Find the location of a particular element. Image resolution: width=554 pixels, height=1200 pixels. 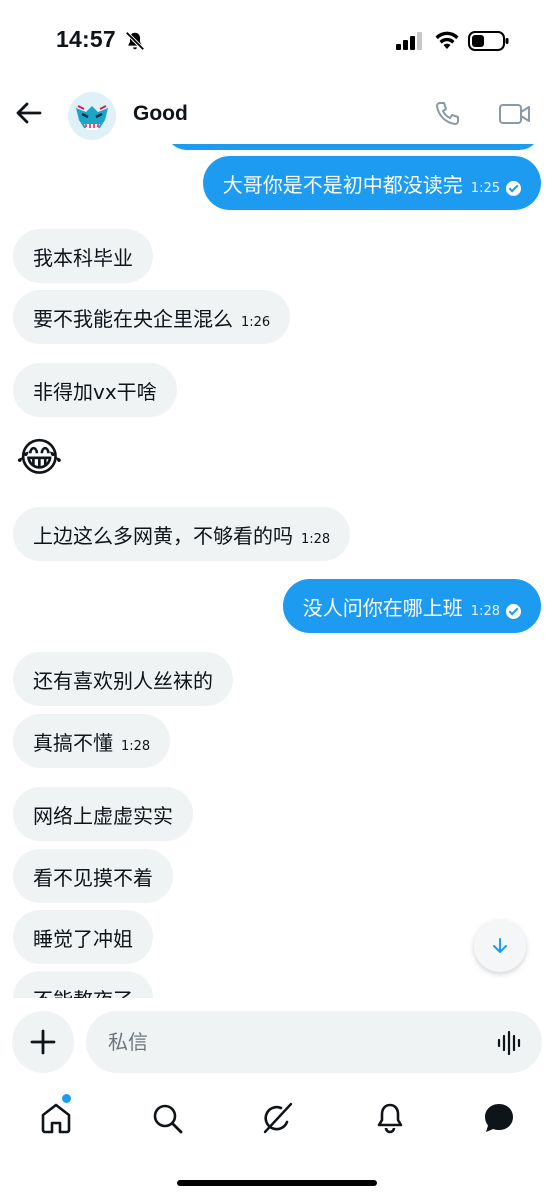

message-composer is located at coordinates (277, 1042).